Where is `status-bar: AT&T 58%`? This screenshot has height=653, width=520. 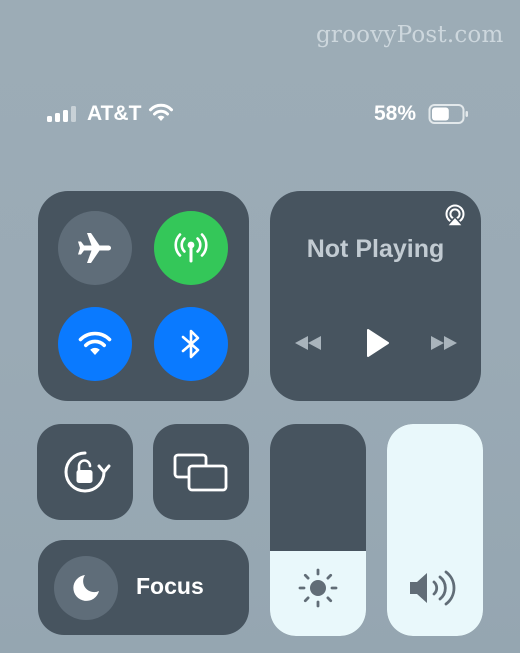 status-bar: AT&T 58% is located at coordinates (261, 114).